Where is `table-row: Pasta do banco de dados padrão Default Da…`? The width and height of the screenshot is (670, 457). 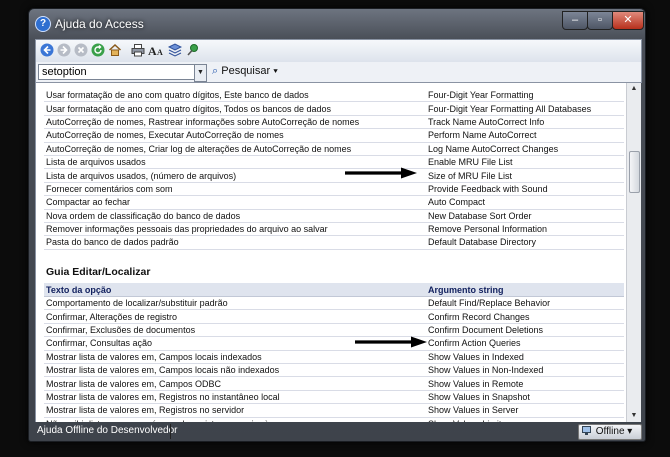 table-row: Pasta do banco de dados padrão Default Da… is located at coordinates (334, 242).